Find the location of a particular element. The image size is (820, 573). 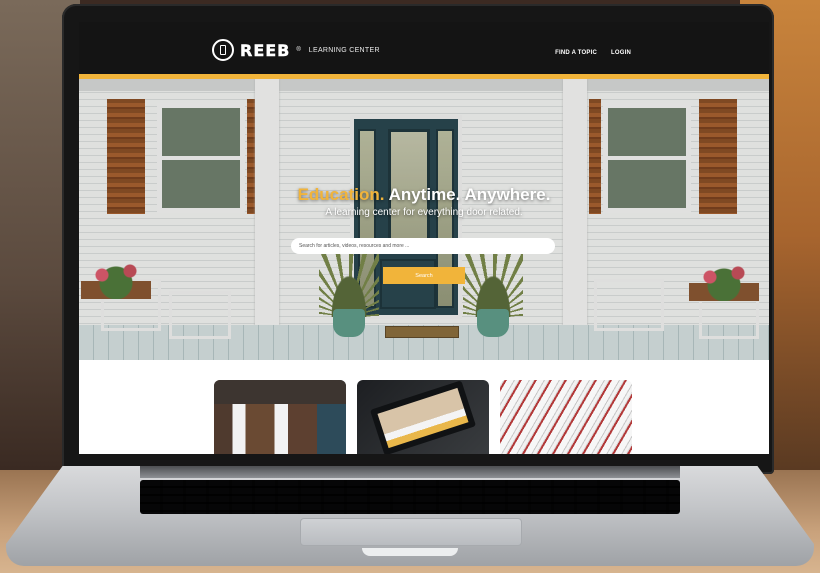

hero-title-accent: Education. is located at coordinates (341, 194).